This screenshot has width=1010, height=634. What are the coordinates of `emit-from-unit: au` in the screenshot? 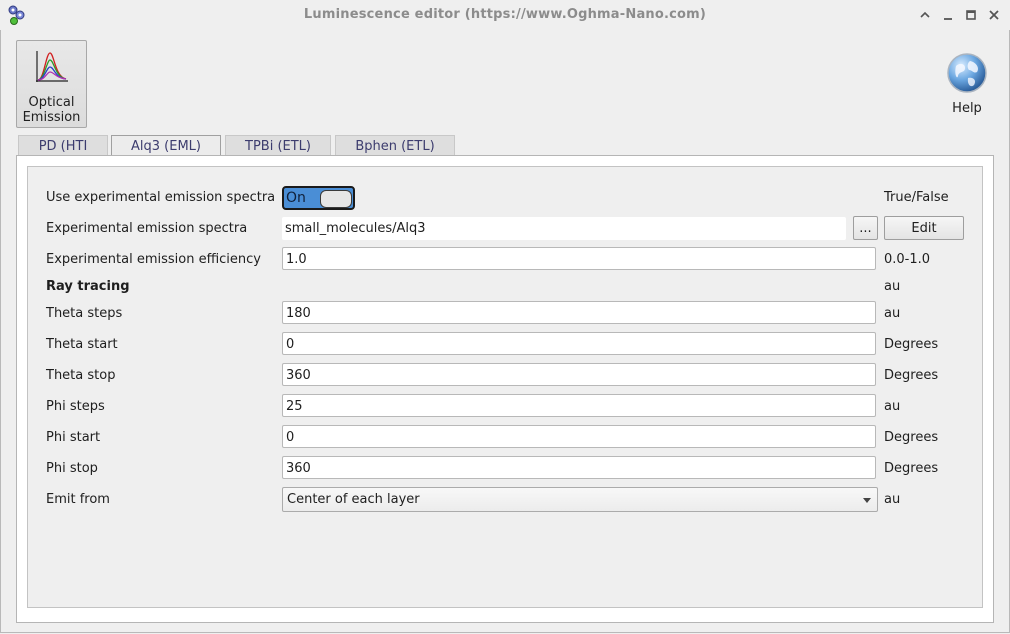 It's located at (892, 499).